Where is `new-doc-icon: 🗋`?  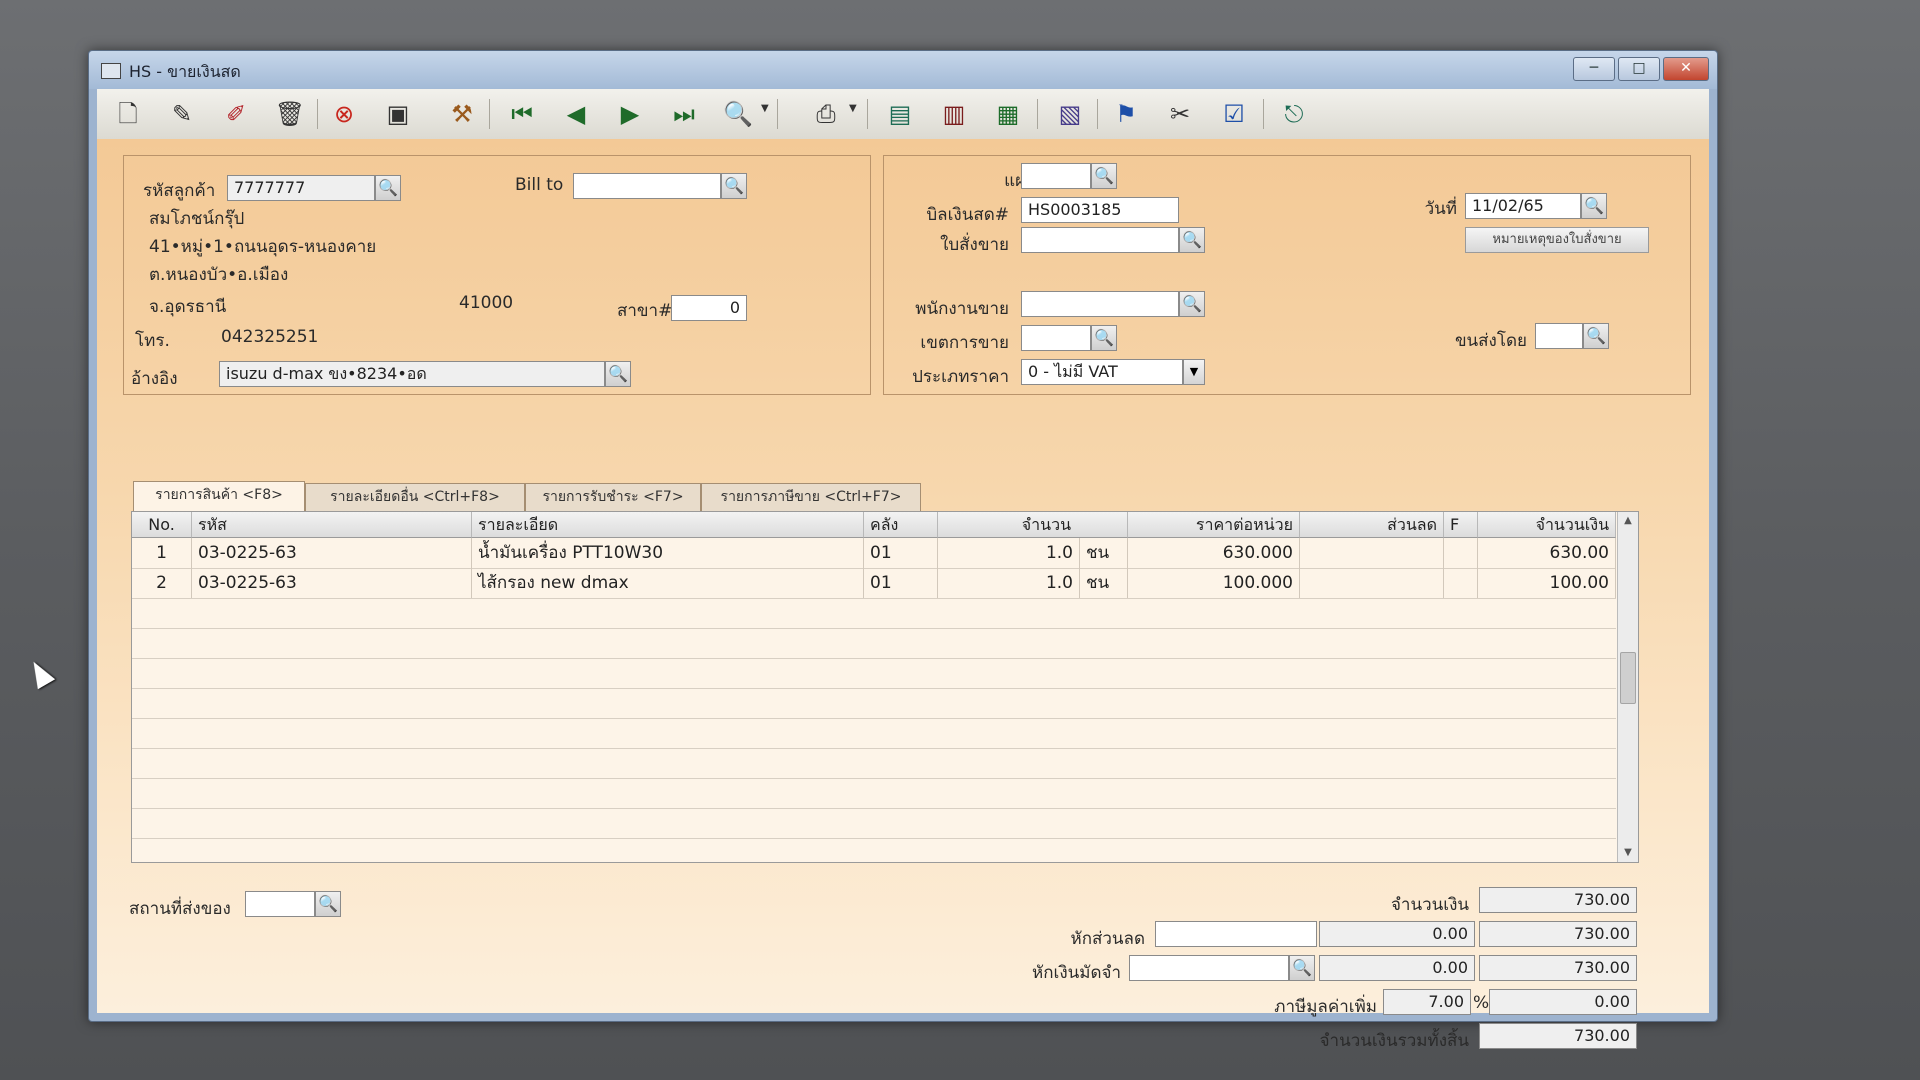 new-doc-icon: 🗋 is located at coordinates (128, 114).